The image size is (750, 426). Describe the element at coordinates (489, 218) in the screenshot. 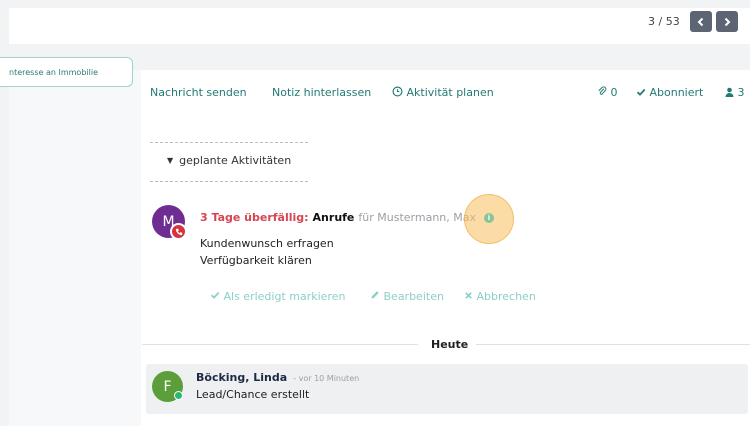

I see `info-icon: i` at that location.